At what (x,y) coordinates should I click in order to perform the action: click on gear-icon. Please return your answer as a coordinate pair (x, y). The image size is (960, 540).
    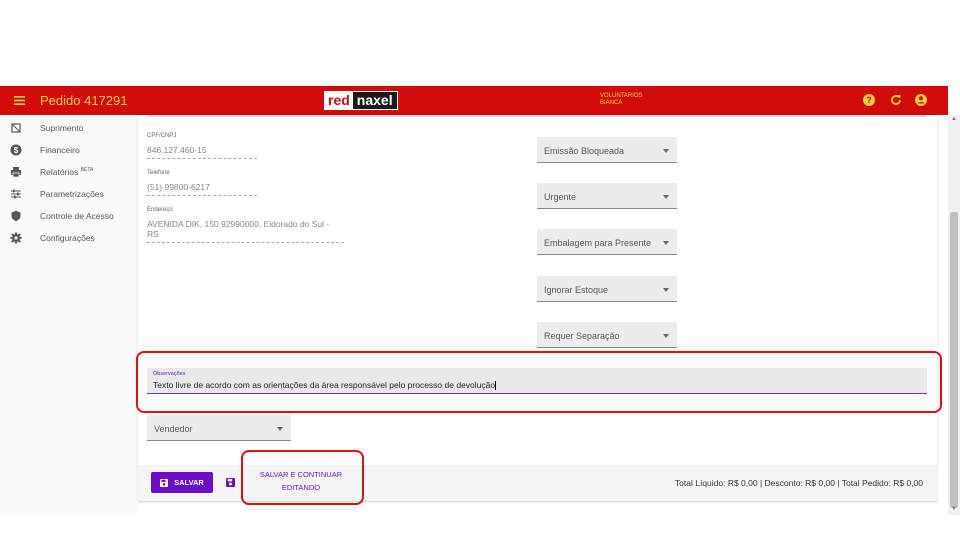
    Looking at the image, I should click on (16, 238).